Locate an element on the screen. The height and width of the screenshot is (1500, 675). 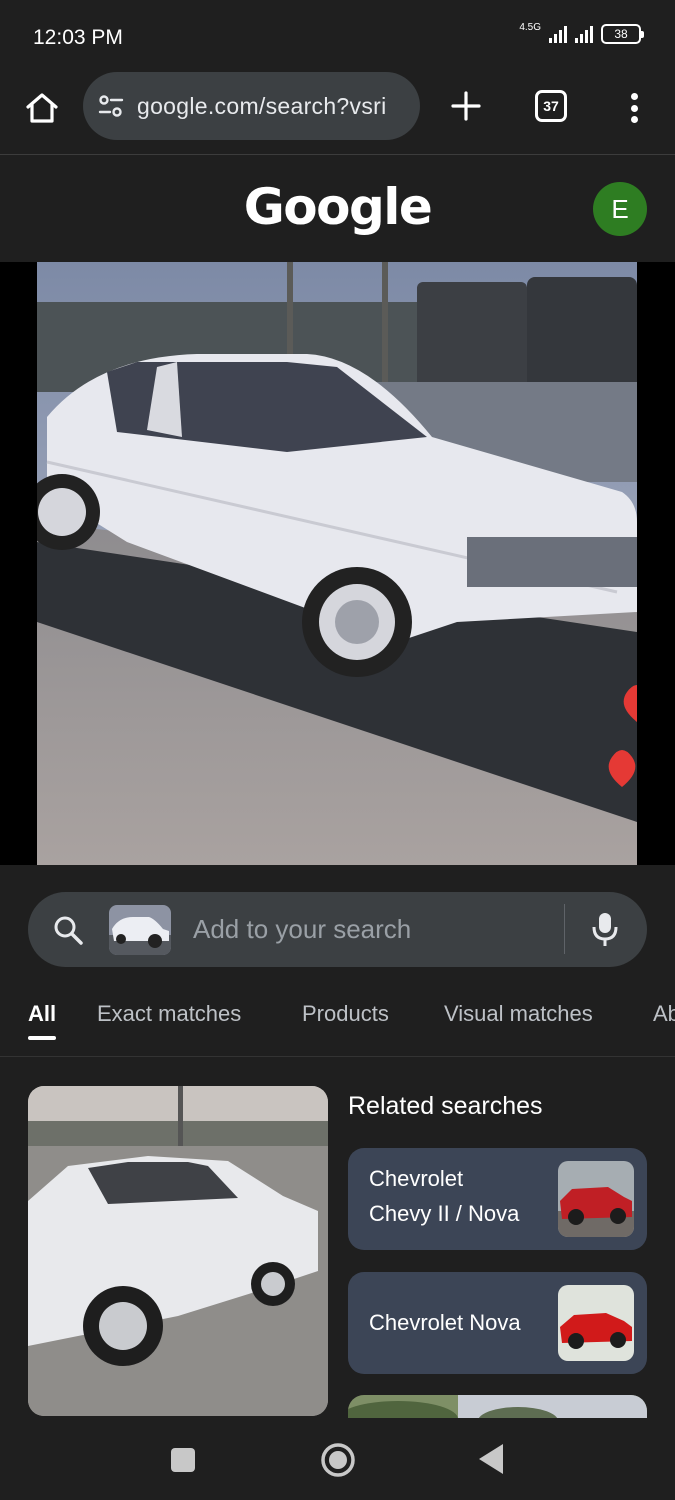
network-type: 4.5G is located at coordinates (530, 27).